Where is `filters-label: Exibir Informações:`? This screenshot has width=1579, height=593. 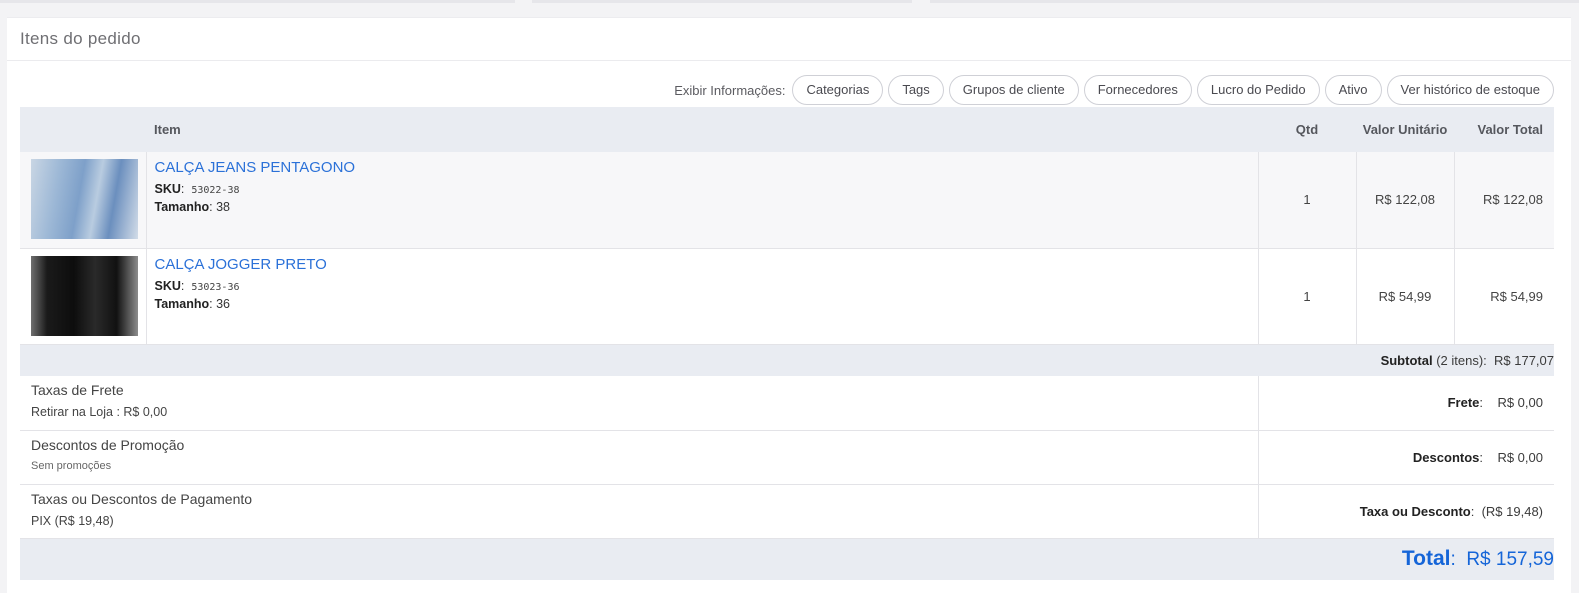 filters-label: Exibir Informações: is located at coordinates (730, 90).